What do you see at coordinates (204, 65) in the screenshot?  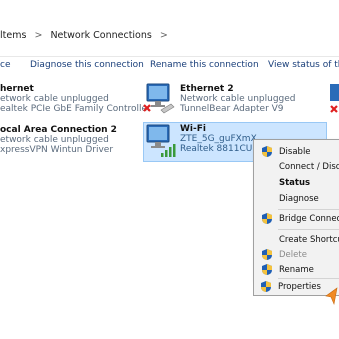 I see `rename-connection-button: Rename this connection` at bounding box center [204, 65].